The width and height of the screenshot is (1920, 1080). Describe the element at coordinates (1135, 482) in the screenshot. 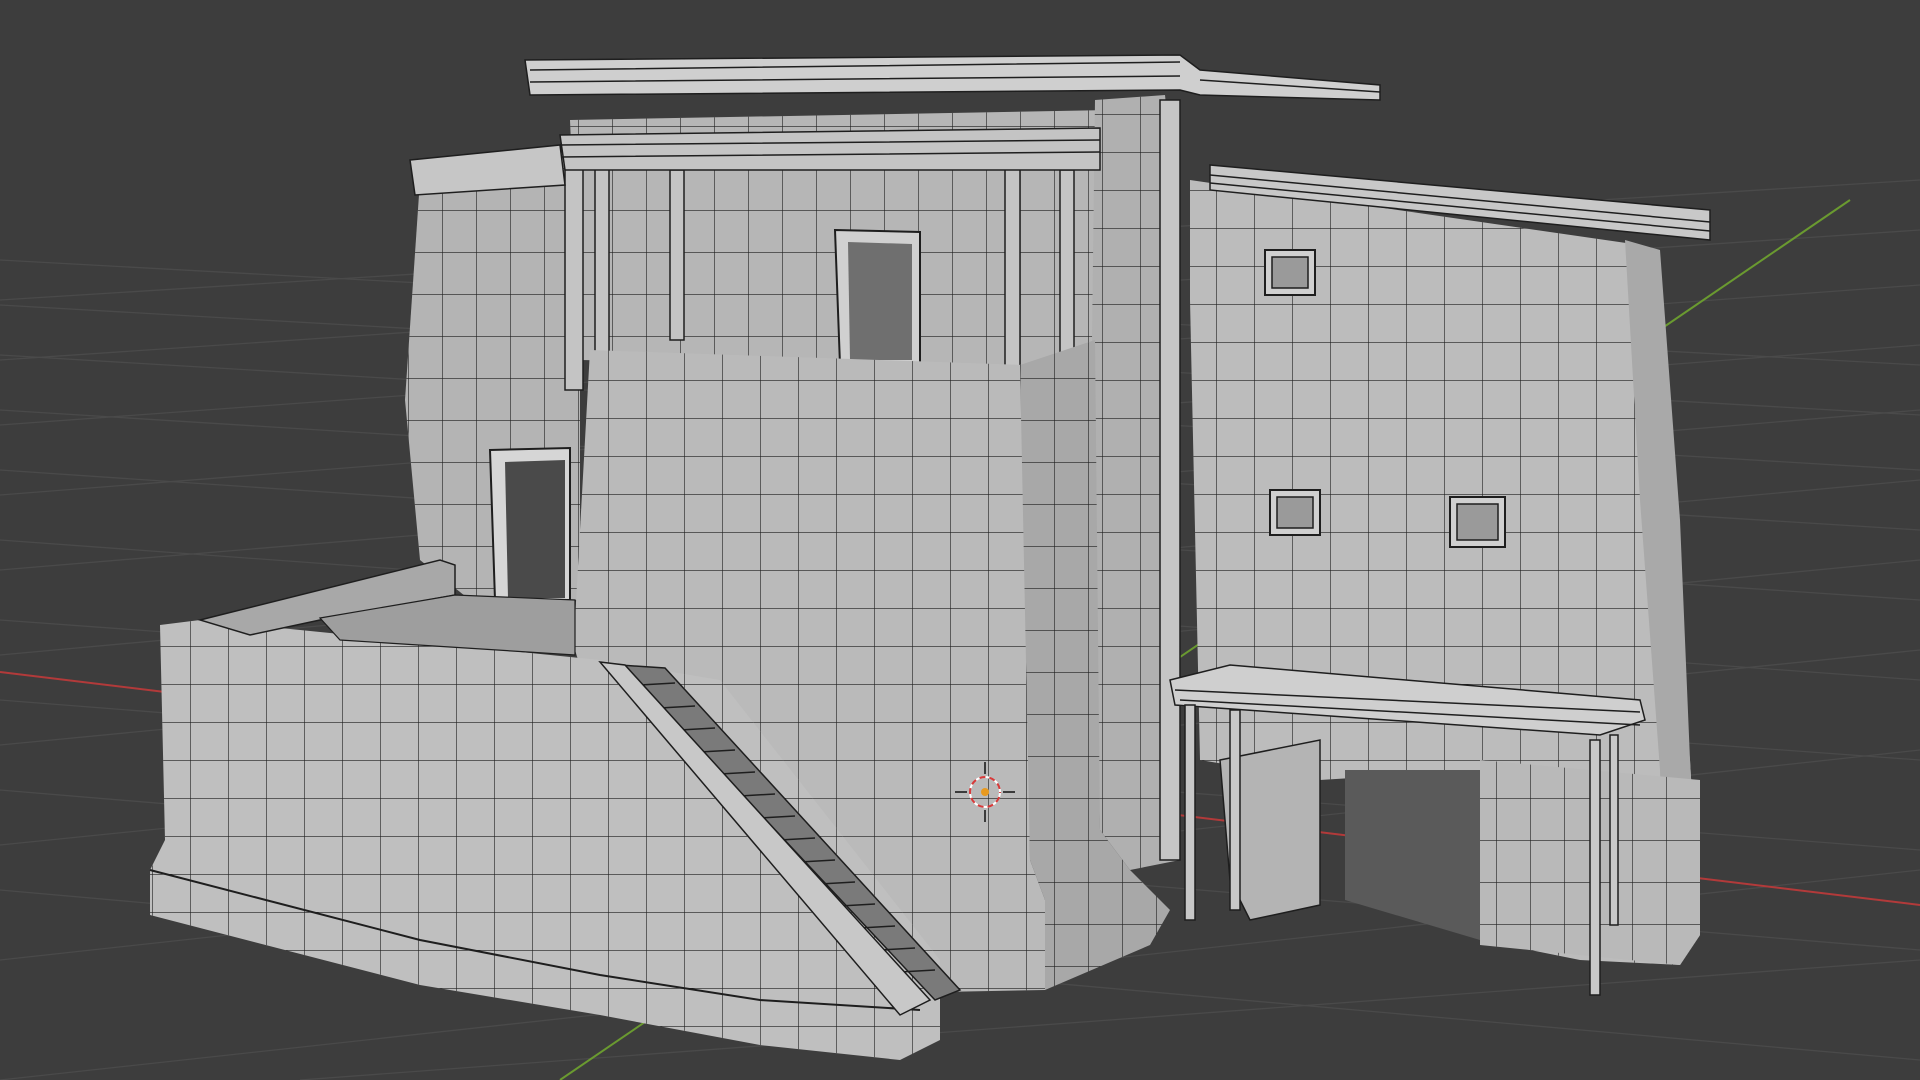

I see `central-column` at that location.